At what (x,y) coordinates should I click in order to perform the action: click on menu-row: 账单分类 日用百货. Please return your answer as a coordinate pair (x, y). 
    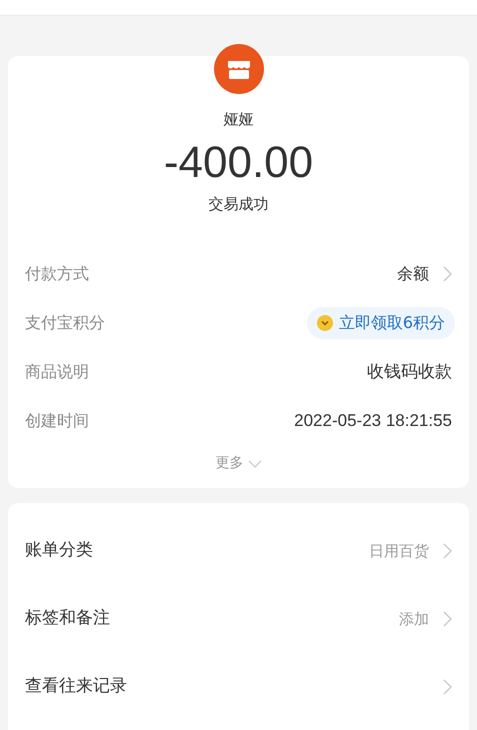
    Looking at the image, I should click on (238, 551).